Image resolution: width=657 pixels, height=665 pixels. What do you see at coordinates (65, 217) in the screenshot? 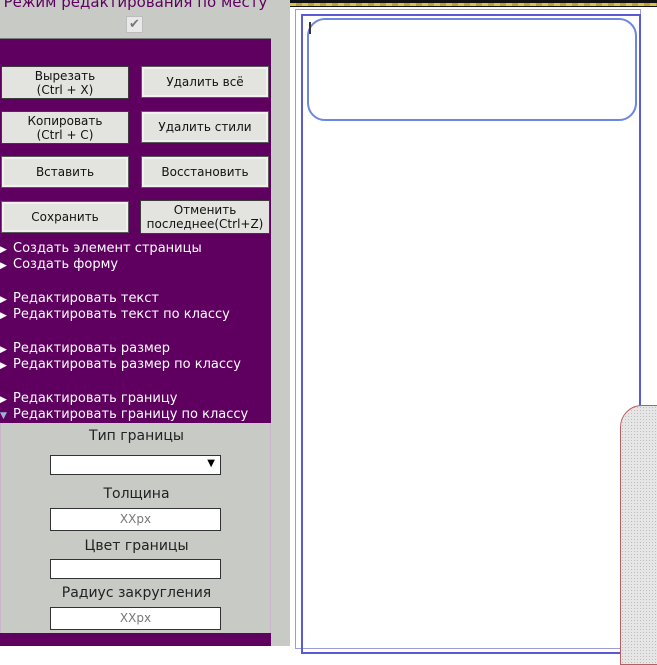
I see `save-button: Сохранить` at bounding box center [65, 217].